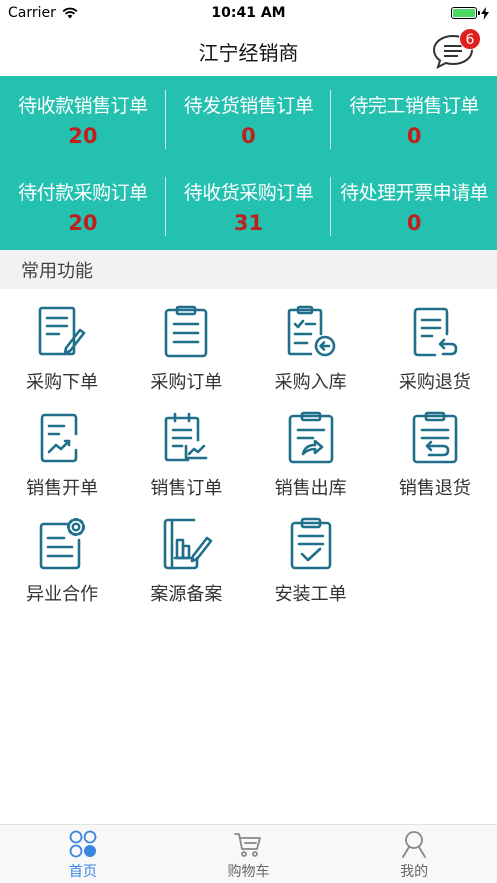 This screenshot has height=883, width=497. What do you see at coordinates (188, 544) in the screenshot?
I see `case-filing-icon` at bounding box center [188, 544].